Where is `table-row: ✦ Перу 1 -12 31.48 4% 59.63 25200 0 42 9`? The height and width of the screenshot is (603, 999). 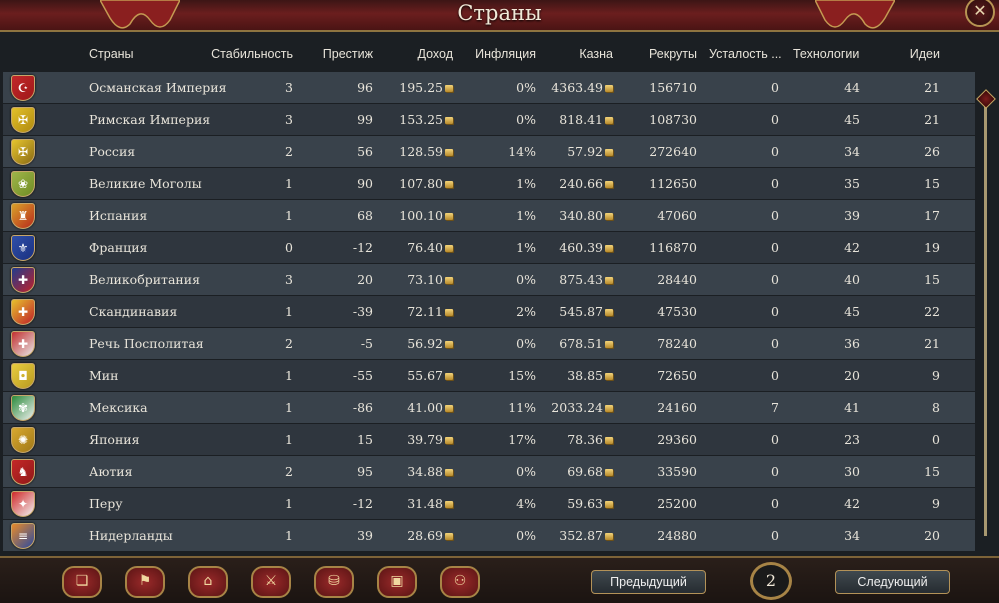 table-row: ✦ Перу 1 -12 31.48 4% 59.63 25200 0 42 9 is located at coordinates (489, 503).